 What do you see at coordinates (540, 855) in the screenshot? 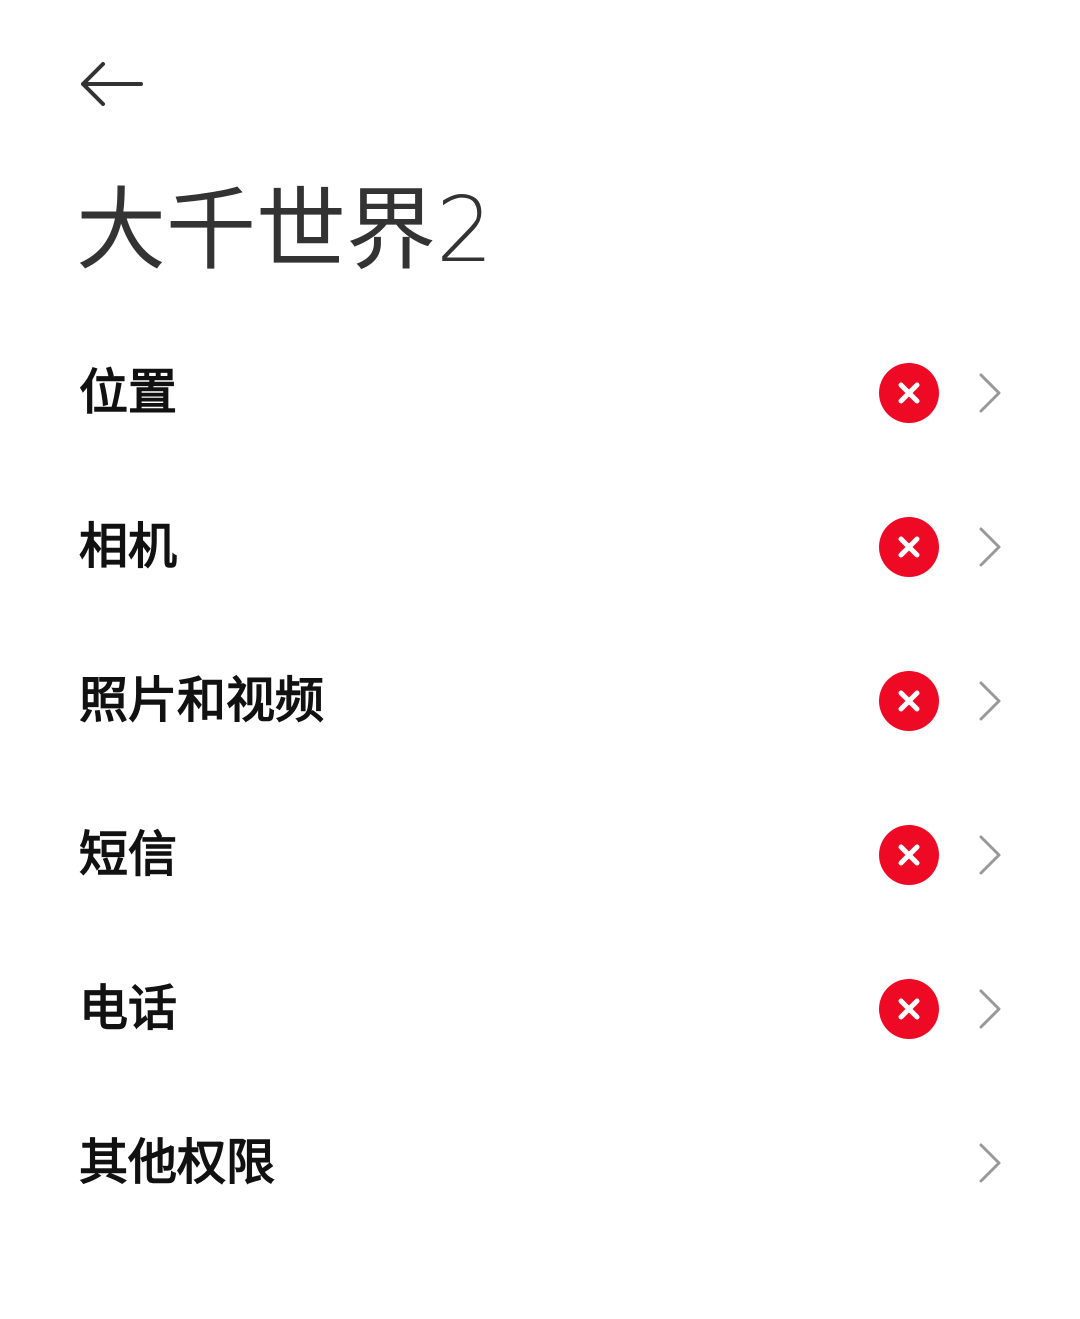
I see `permission-item-sms: 短信` at bounding box center [540, 855].